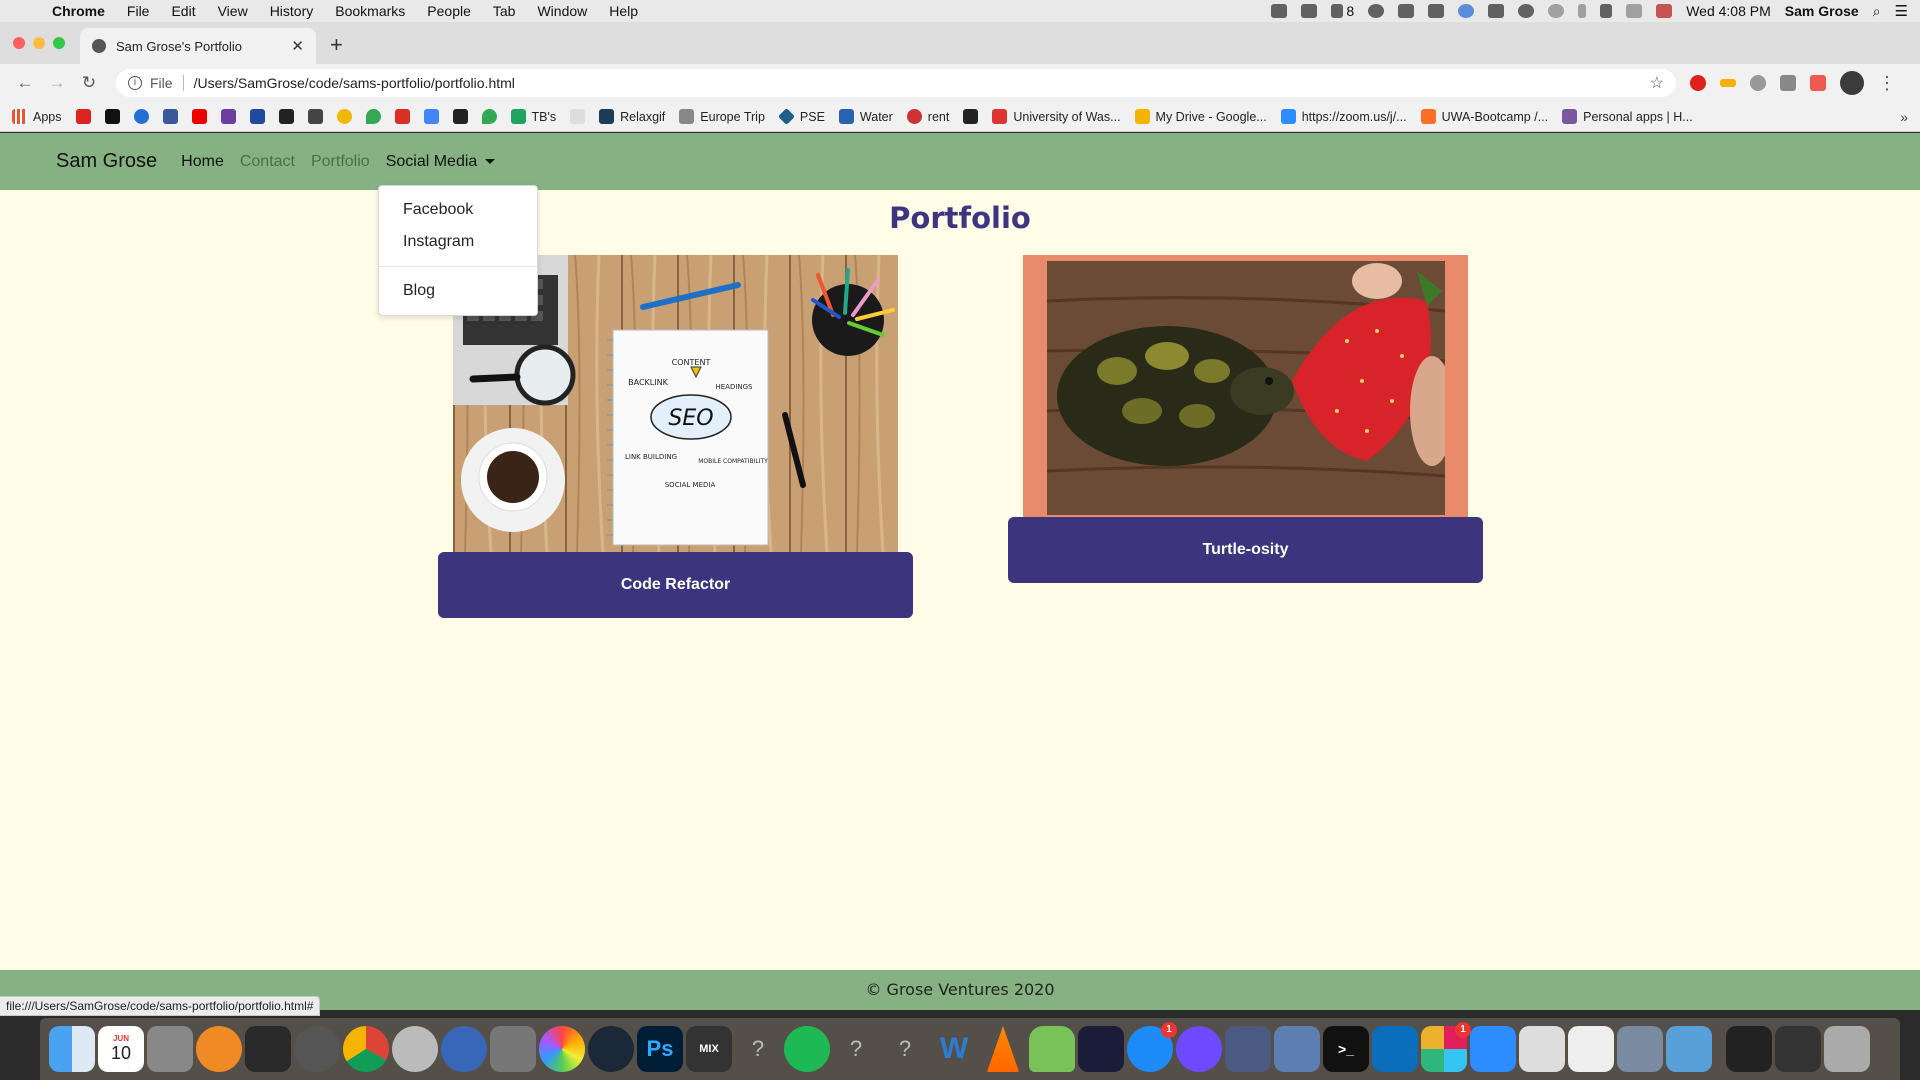  Describe the element at coordinates (370, 11) in the screenshot. I see `menu-bookmarks: Bookmarks` at that location.